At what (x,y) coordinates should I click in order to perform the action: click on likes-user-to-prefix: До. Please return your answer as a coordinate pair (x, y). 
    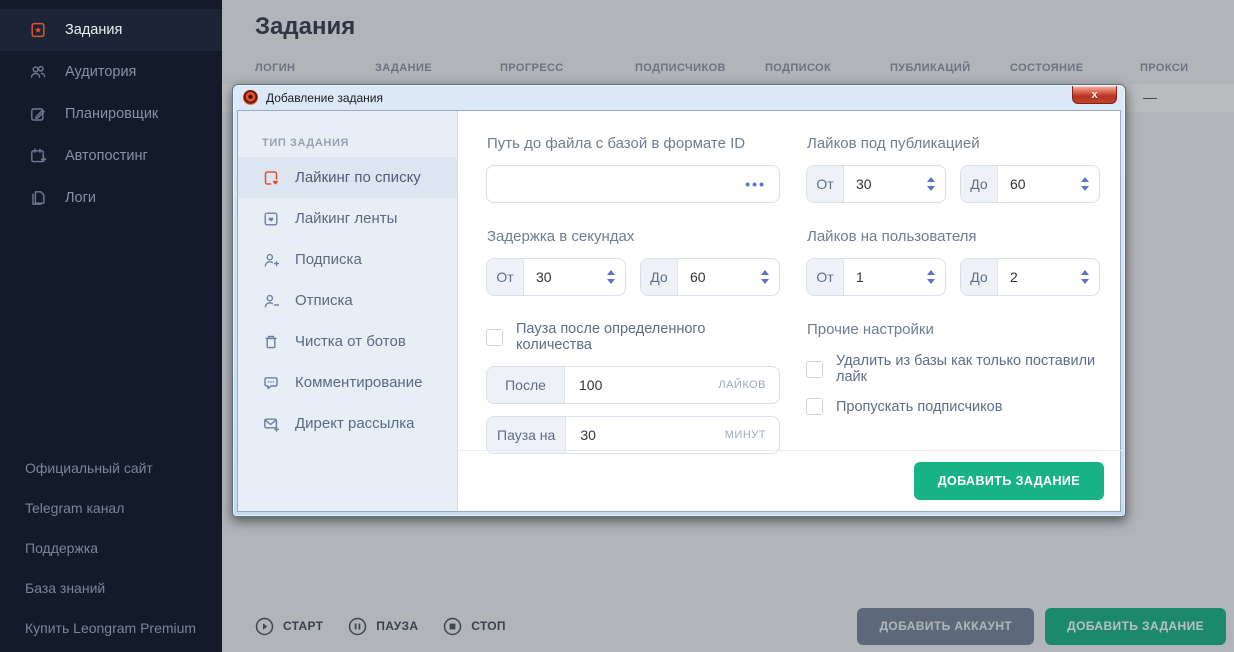
    Looking at the image, I should click on (979, 277).